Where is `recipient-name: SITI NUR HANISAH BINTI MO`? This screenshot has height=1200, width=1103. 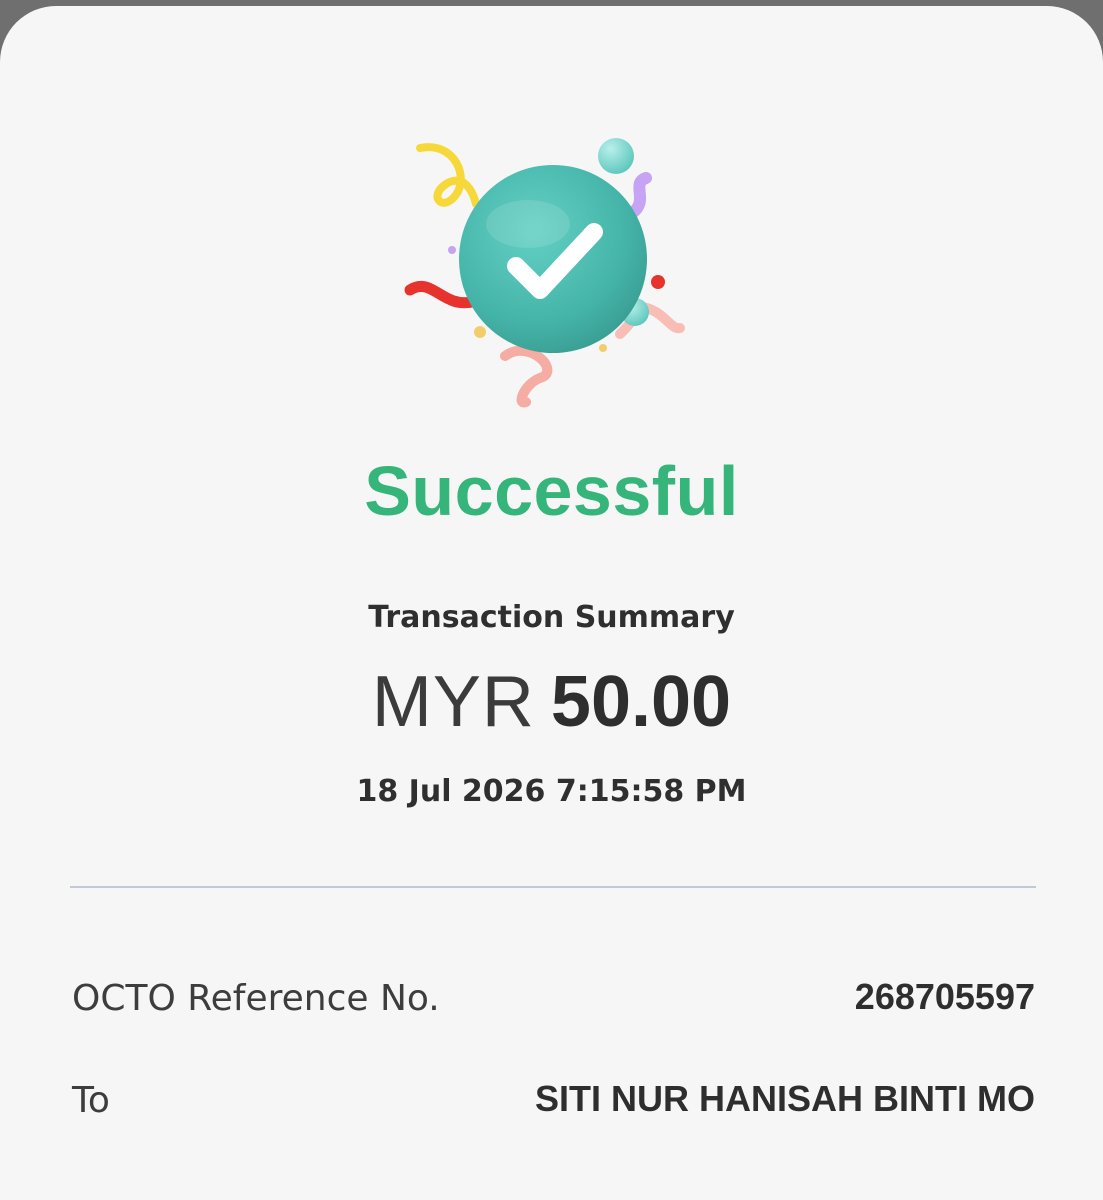
recipient-name: SITI NUR HANISAH BINTI MO is located at coordinates (785, 1098).